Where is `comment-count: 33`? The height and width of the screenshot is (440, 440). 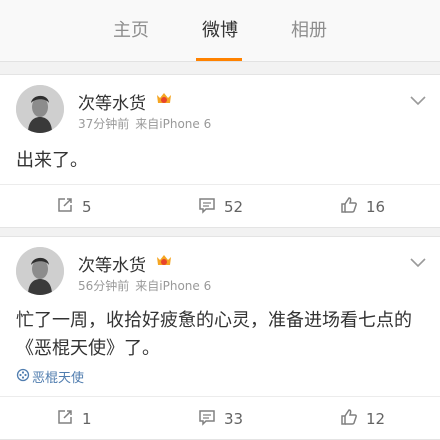
comment-count: 33 is located at coordinates (234, 419).